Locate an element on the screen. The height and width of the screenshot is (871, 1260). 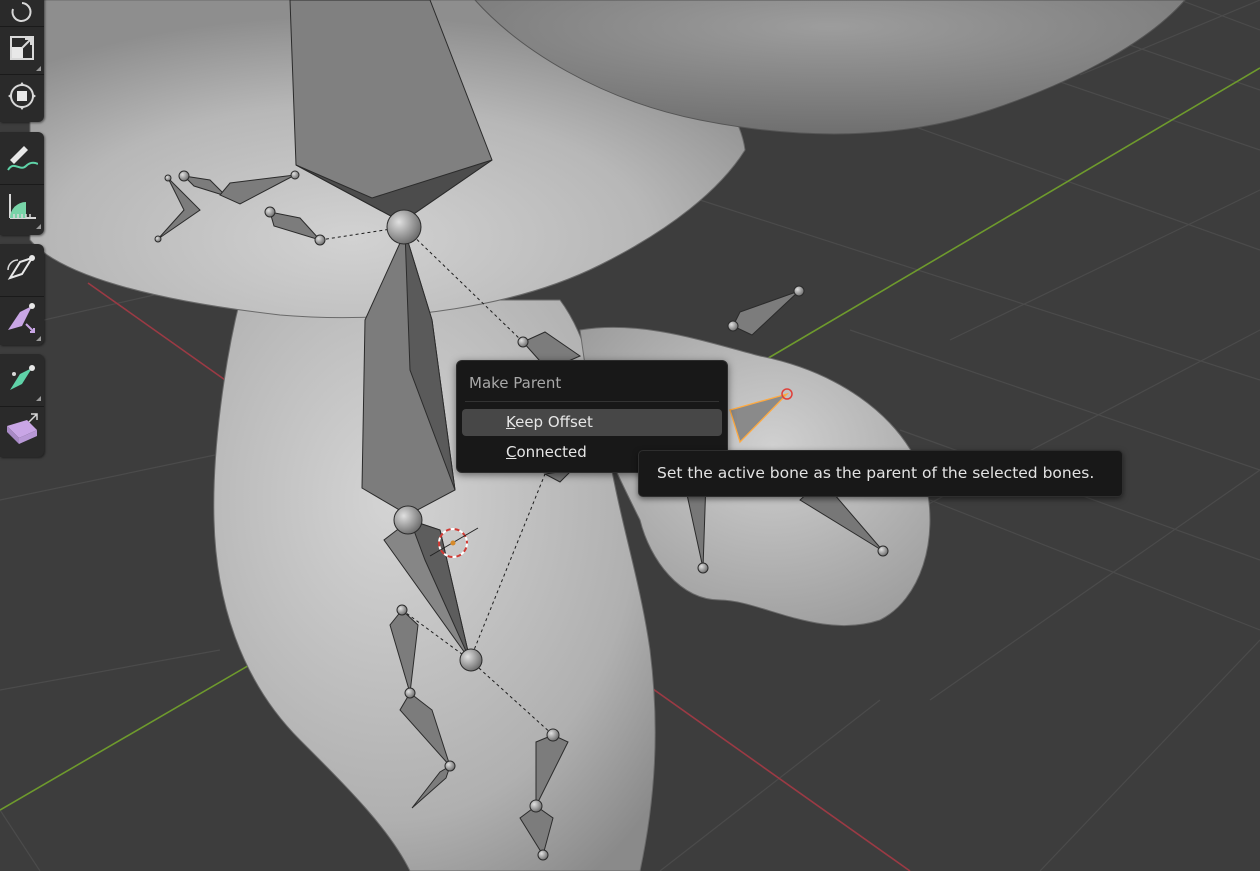
tool-measure is located at coordinates (22, 208).